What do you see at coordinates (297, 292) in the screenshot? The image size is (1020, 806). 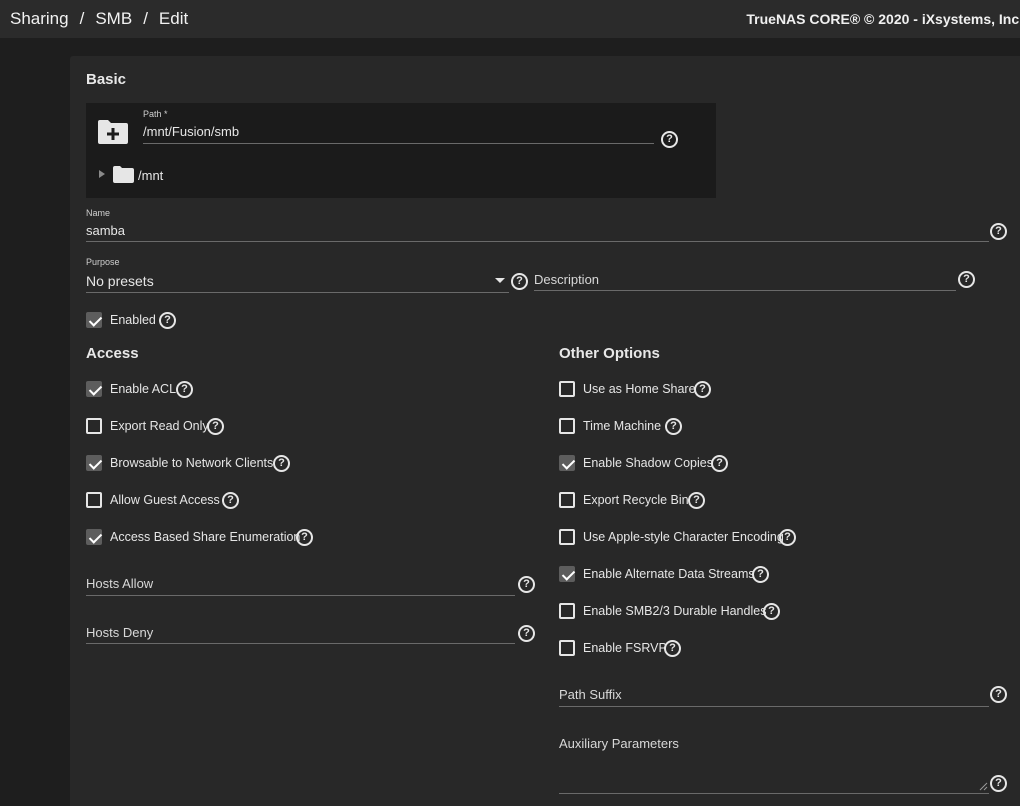 I see `purpose-underline` at bounding box center [297, 292].